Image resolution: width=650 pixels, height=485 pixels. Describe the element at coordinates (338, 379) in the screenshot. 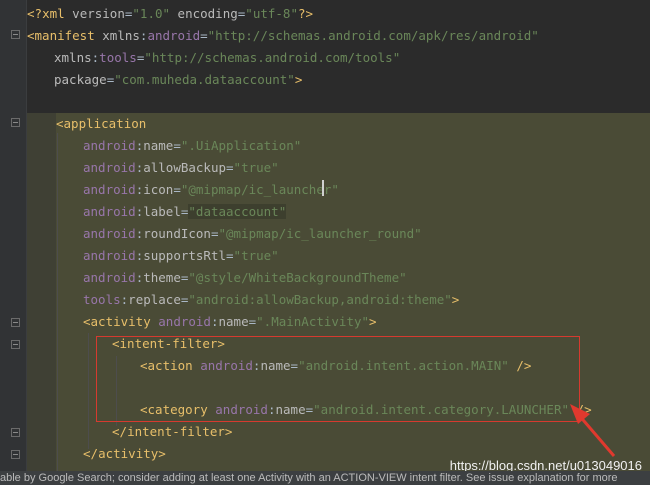

I see `intent-filter-highlight-box` at that location.